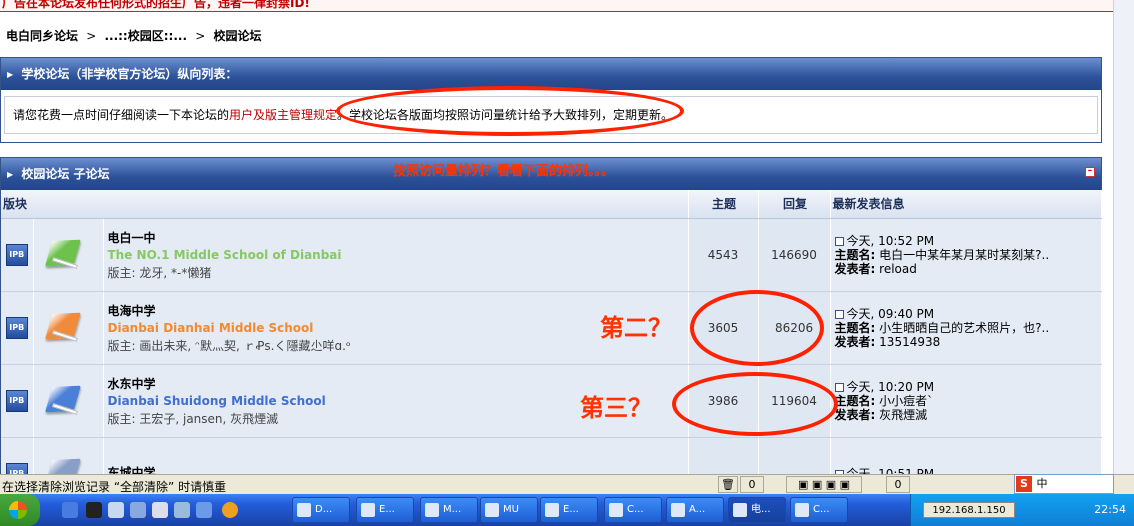 This screenshot has height=526, width=1134. What do you see at coordinates (728, 484) in the screenshot?
I see `status-trash-icon: 🗑` at bounding box center [728, 484].